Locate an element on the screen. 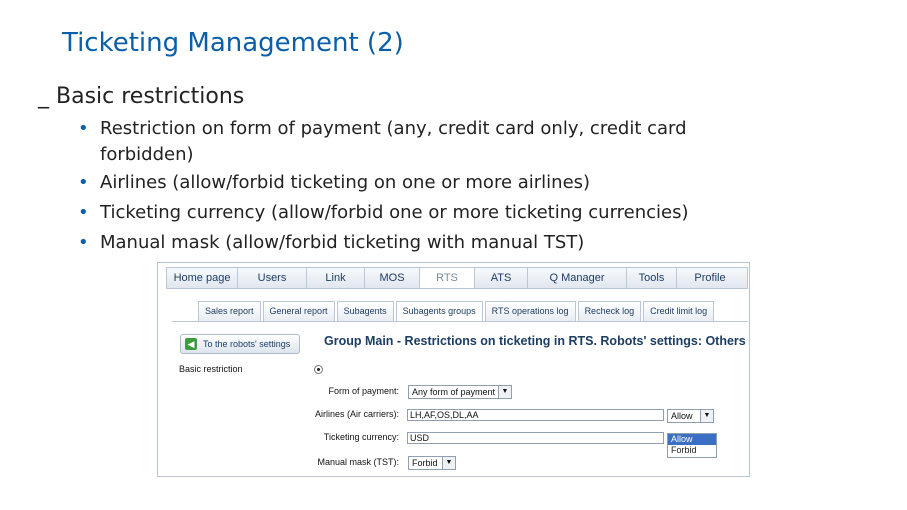 Image resolution: width=907 pixels, height=510 pixels. back-button-label: To the robots' settings is located at coordinates (247, 344).